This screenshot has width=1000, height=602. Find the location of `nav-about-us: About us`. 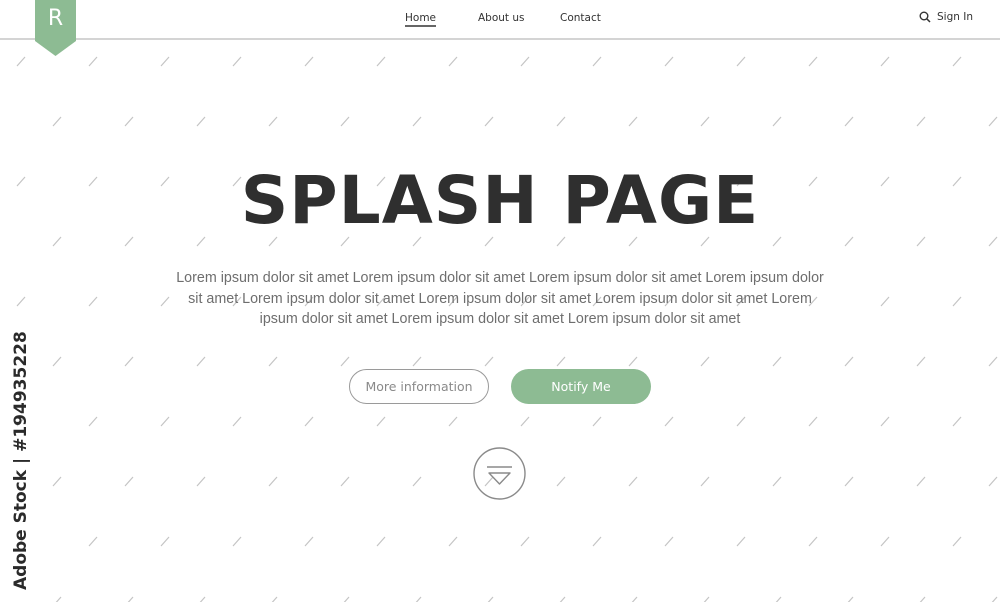

nav-about-us: About us is located at coordinates (501, 18).